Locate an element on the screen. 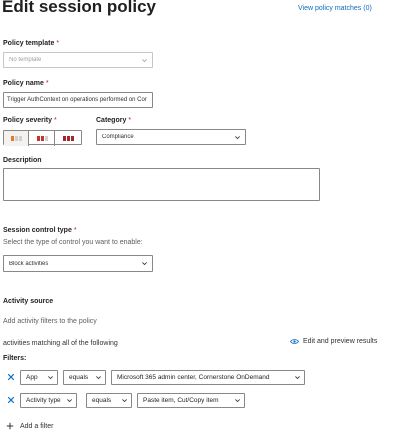  severity-high-option is located at coordinates (68, 138).